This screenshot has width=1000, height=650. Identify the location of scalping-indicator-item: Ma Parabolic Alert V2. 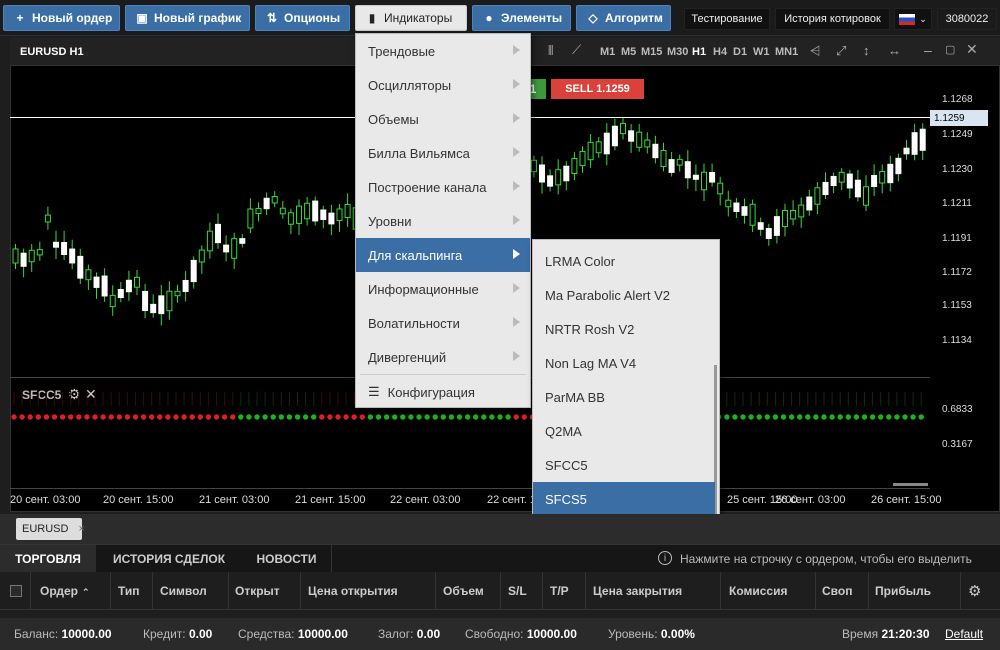
(624, 295).